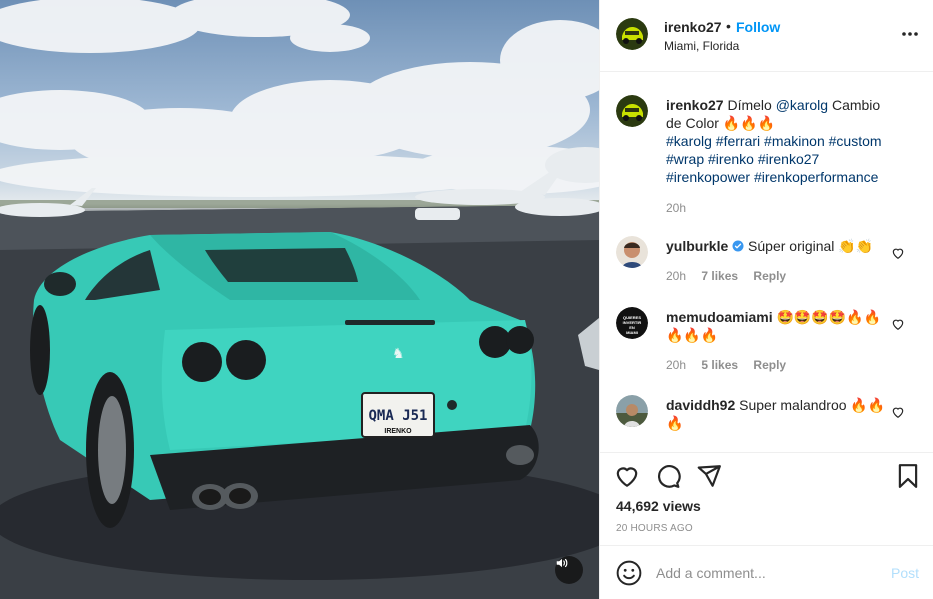 Image resolution: width=933 pixels, height=599 pixels. I want to click on caption-username: irenko27, so click(695, 105).